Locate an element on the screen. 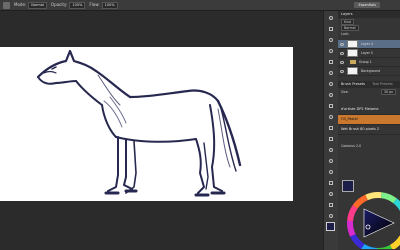 The height and width of the screenshot is (250, 400). list-item: Wet Brush 80 pixels 2 is located at coordinates (369, 130).